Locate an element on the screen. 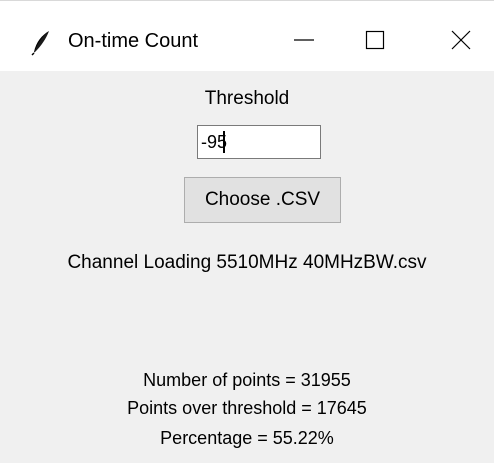 This screenshot has height=463, width=494. close-button is located at coordinates (460, 35).